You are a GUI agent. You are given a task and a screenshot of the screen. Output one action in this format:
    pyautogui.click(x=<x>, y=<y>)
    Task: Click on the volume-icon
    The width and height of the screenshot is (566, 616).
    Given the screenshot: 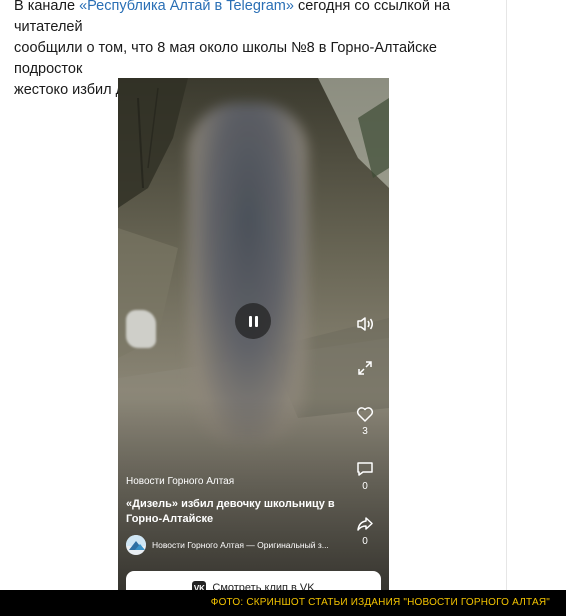 What is the action you would take?
    pyautogui.click(x=365, y=324)
    